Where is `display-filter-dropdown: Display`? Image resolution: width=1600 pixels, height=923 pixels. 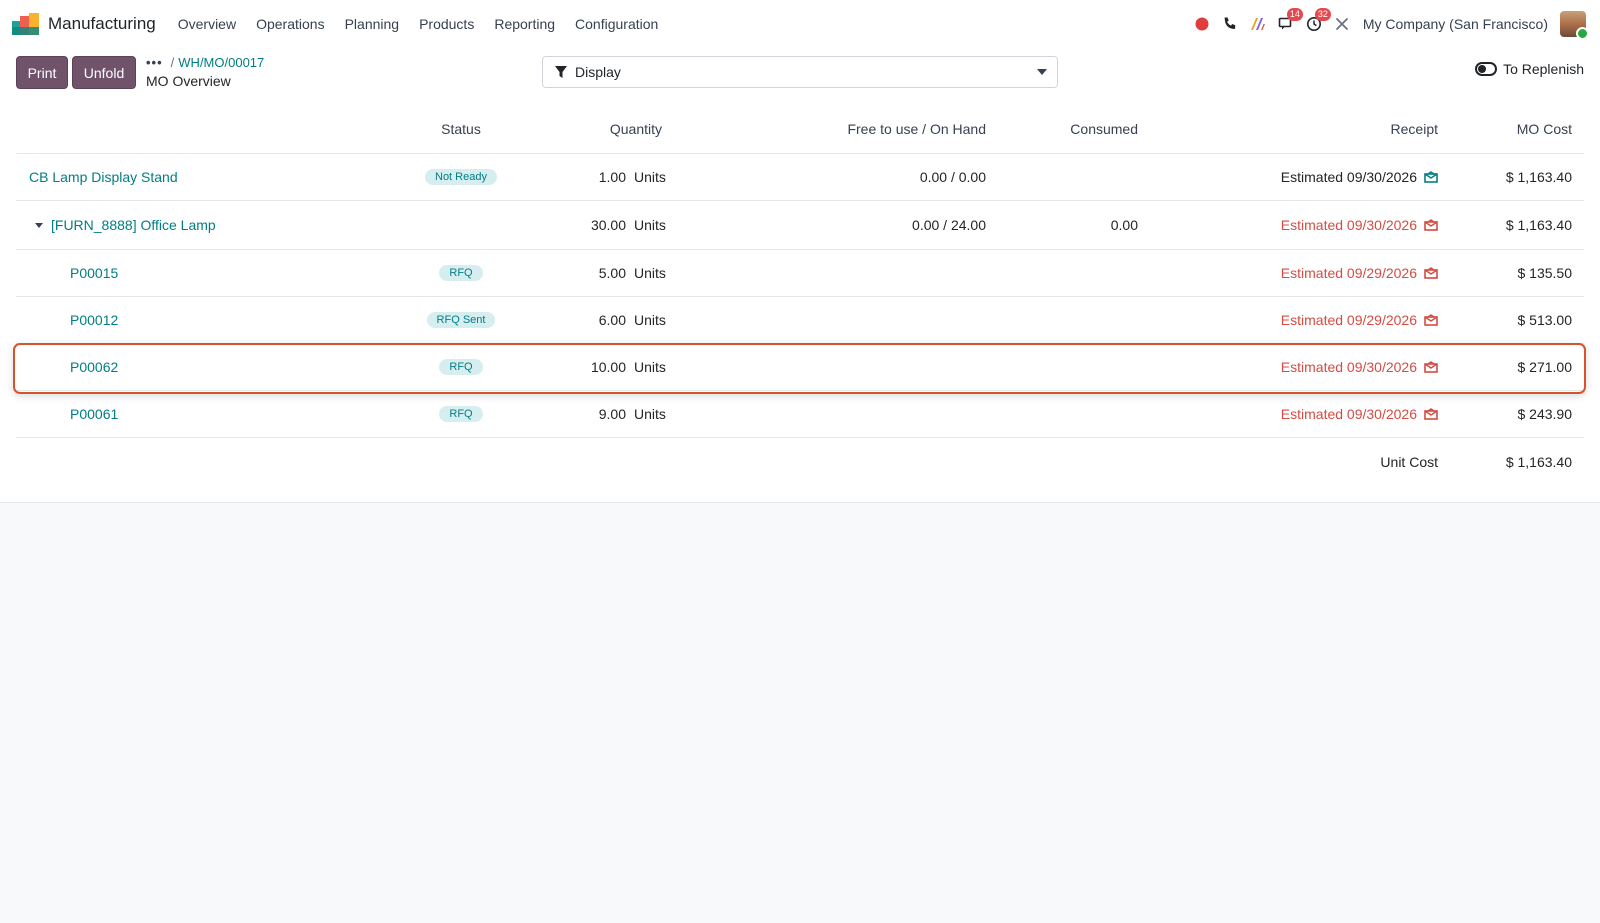
display-filter-dropdown: Display is located at coordinates (800, 72).